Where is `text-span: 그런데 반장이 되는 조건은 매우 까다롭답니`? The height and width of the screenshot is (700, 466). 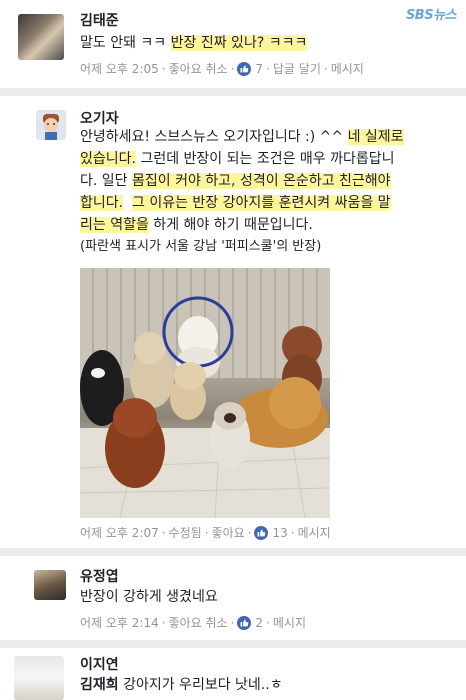
text-span: 그런데 반장이 되는 조건은 매우 까다롭답니 is located at coordinates (265, 159).